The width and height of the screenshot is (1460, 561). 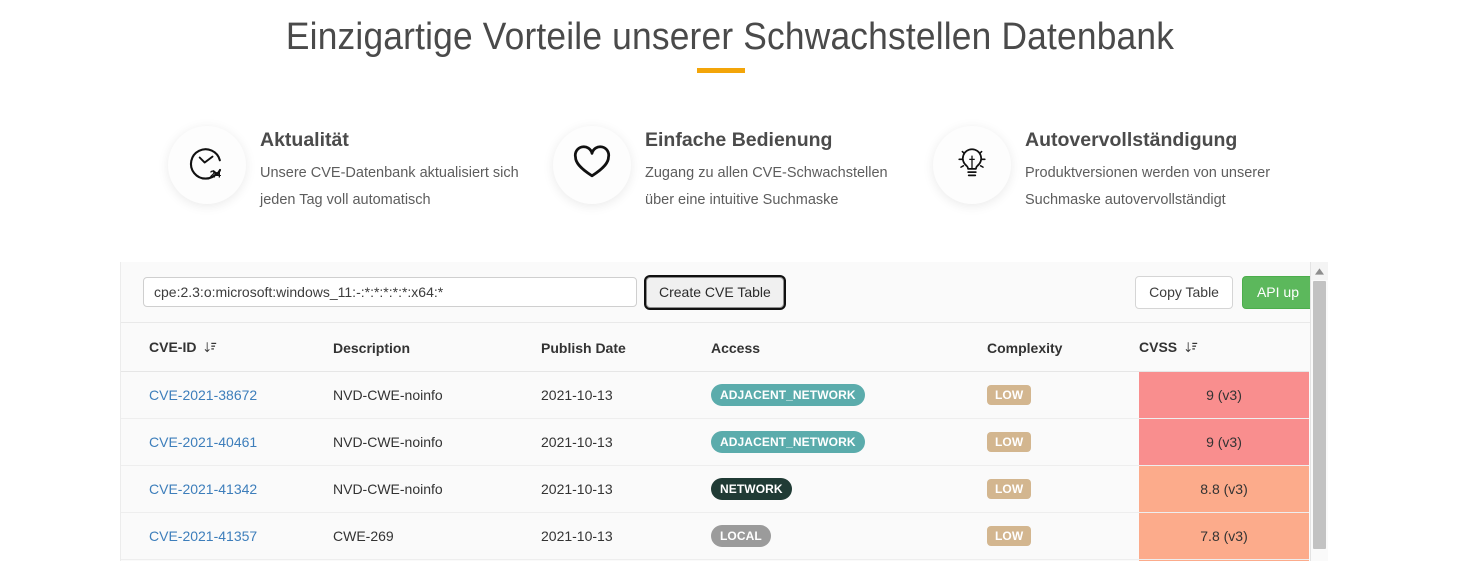 What do you see at coordinates (849, 347) in the screenshot?
I see `column-header-access: Access` at bounding box center [849, 347].